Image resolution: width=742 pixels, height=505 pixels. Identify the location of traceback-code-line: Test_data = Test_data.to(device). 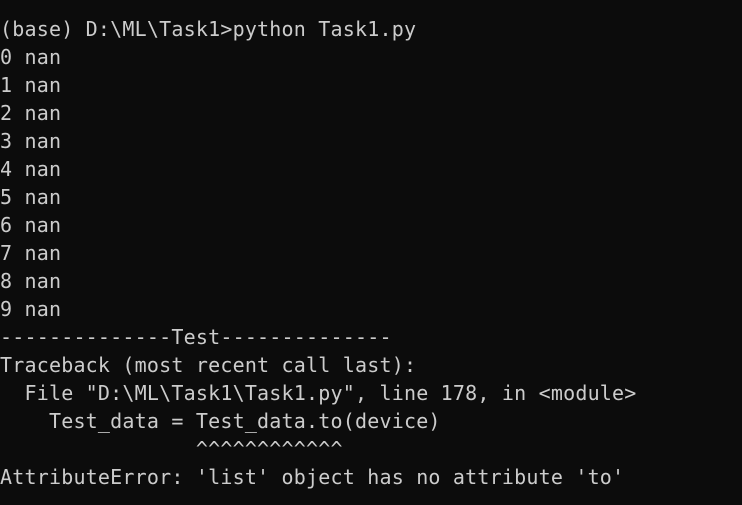
(220, 421).